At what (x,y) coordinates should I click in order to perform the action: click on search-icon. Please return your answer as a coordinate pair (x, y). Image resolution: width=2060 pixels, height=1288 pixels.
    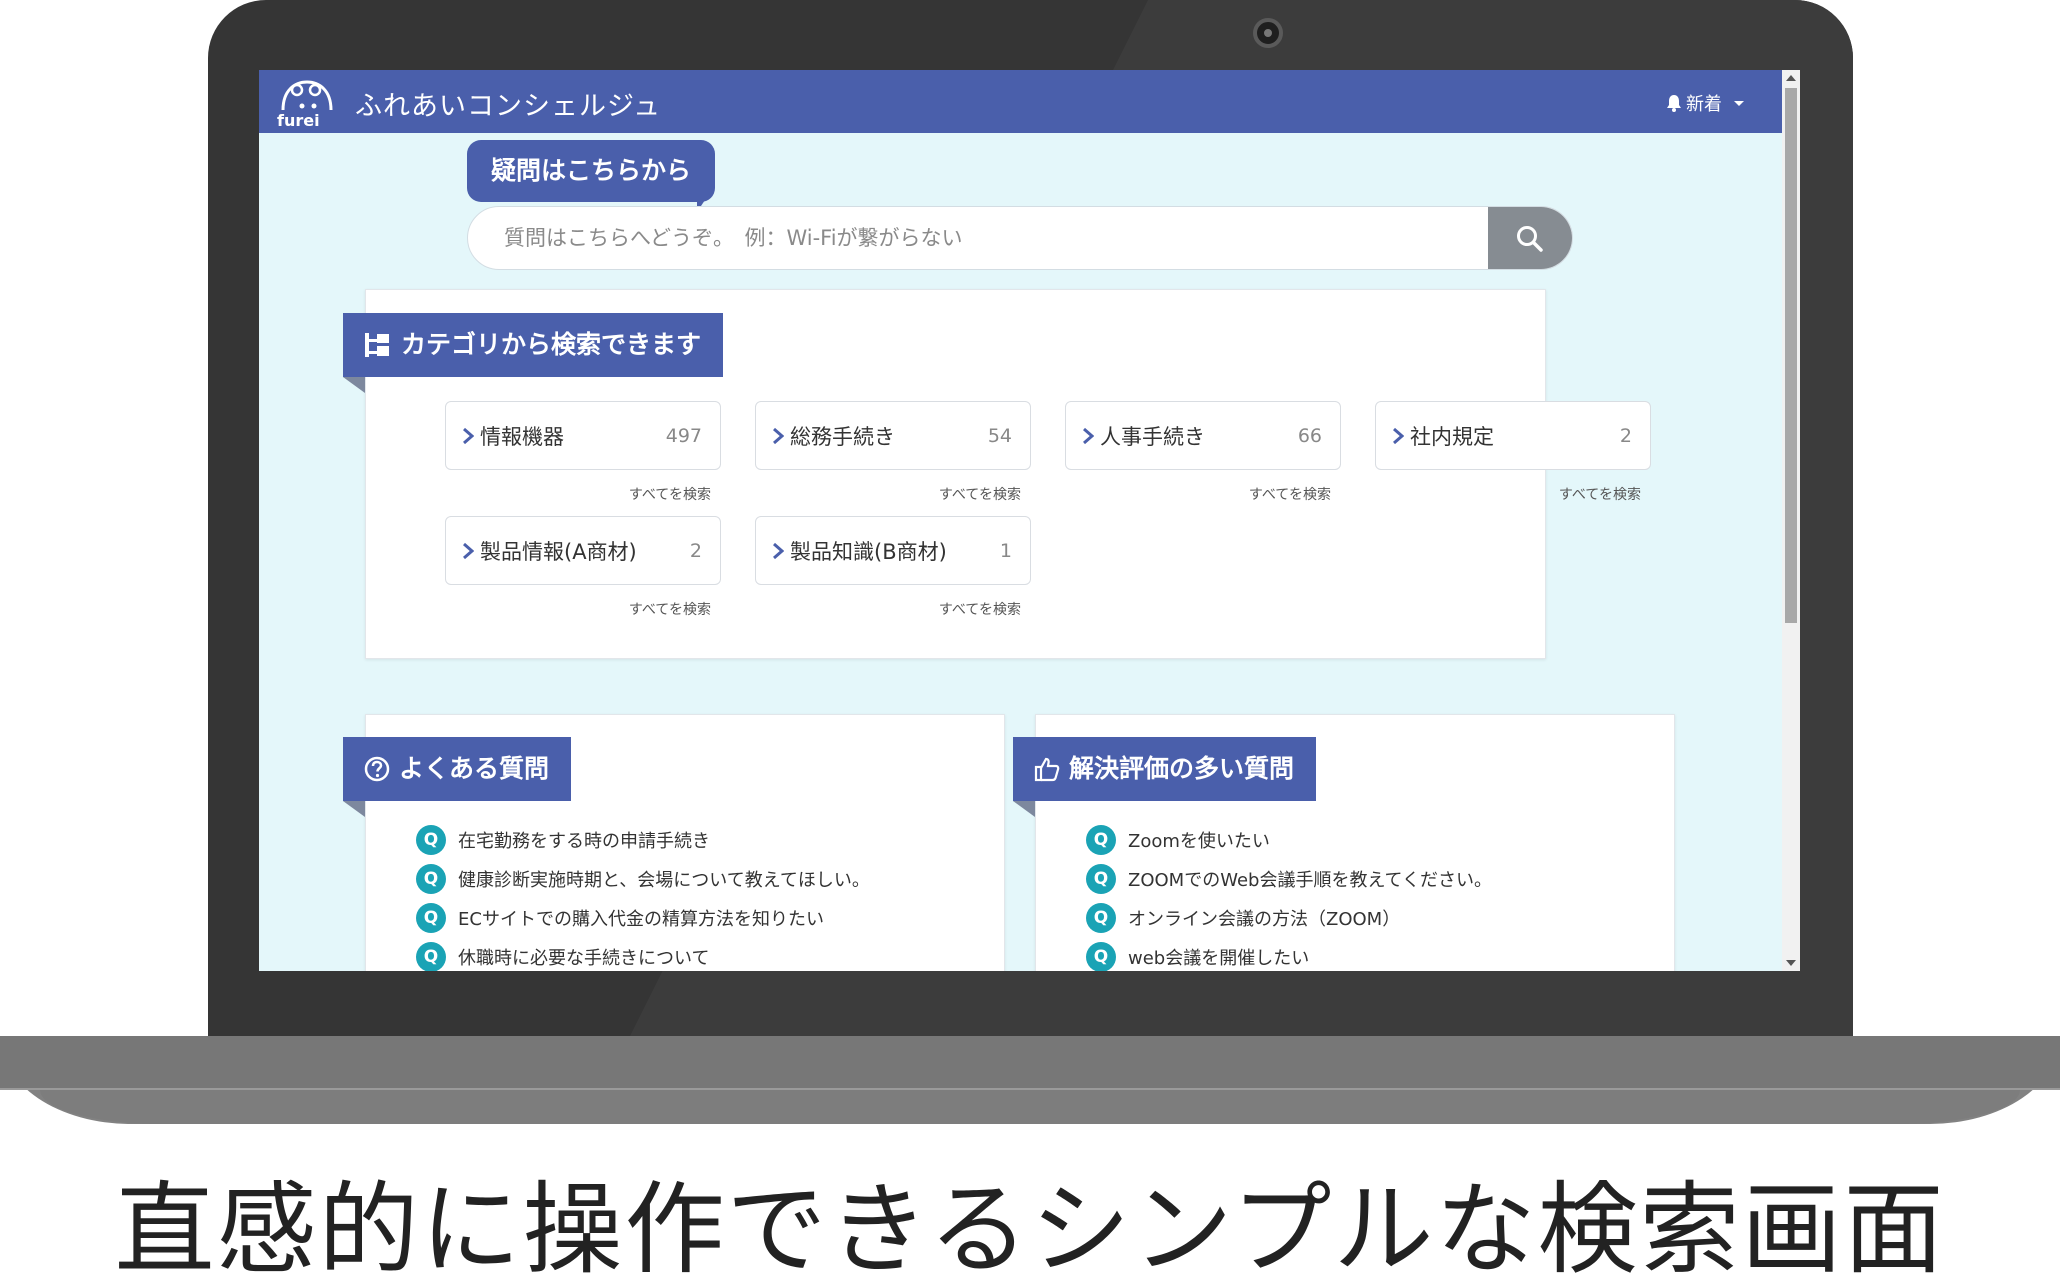
    Looking at the image, I should click on (1530, 239).